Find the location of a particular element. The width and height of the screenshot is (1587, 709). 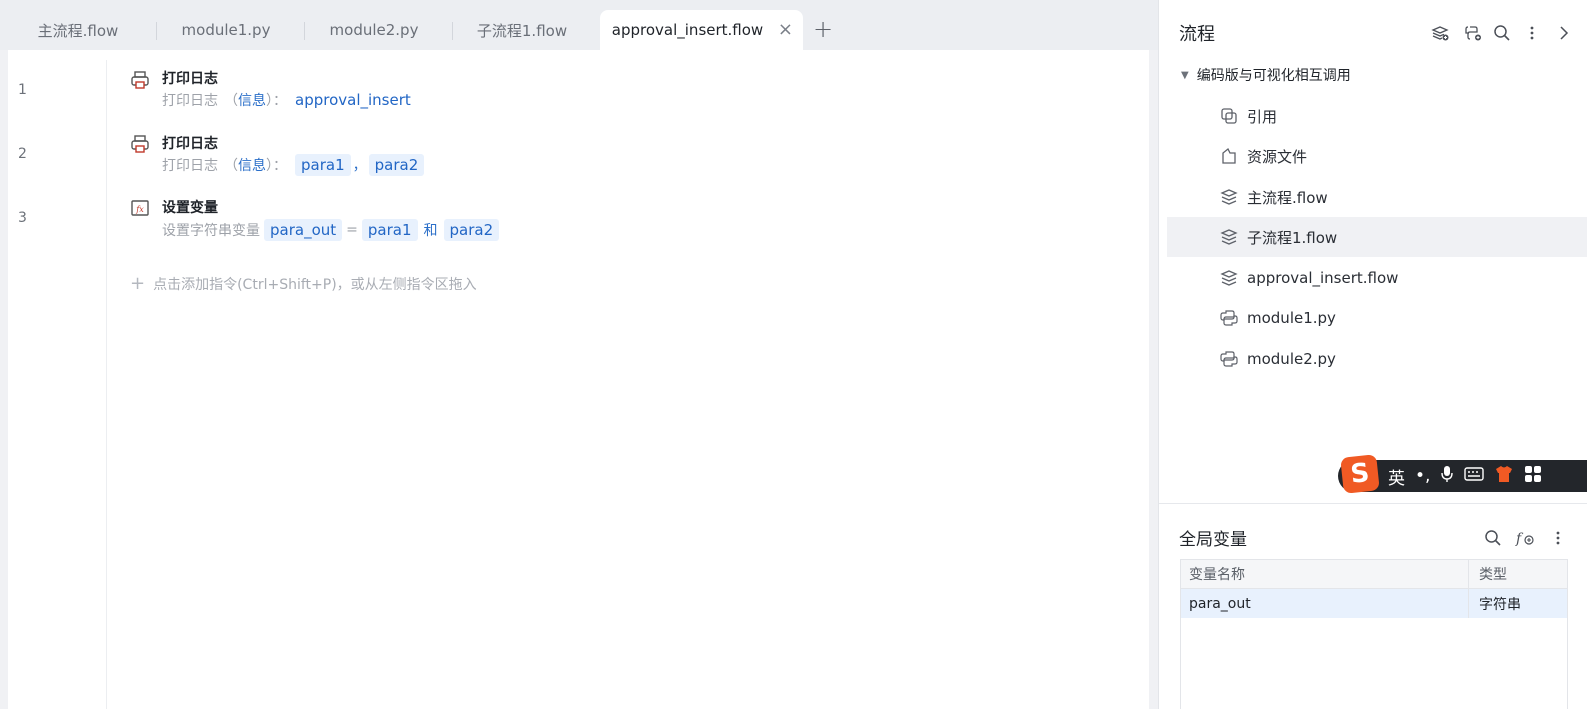

resource-icon is located at coordinates (1229, 156).